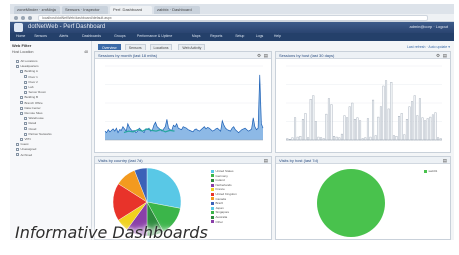  Describe the element at coordinates (30, 18) in the screenshot. I see `reload-icon` at that location.